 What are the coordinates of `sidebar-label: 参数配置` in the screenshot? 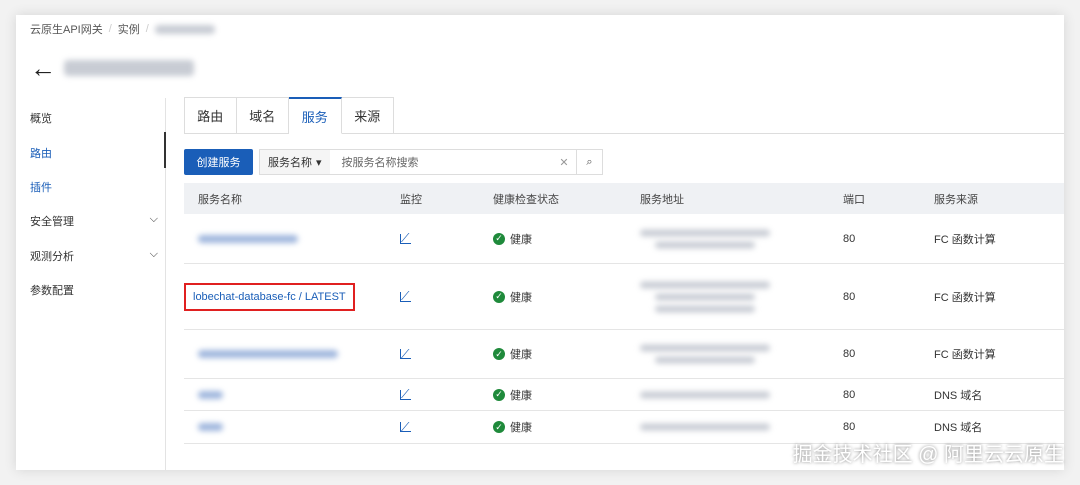 It's located at (52, 291).